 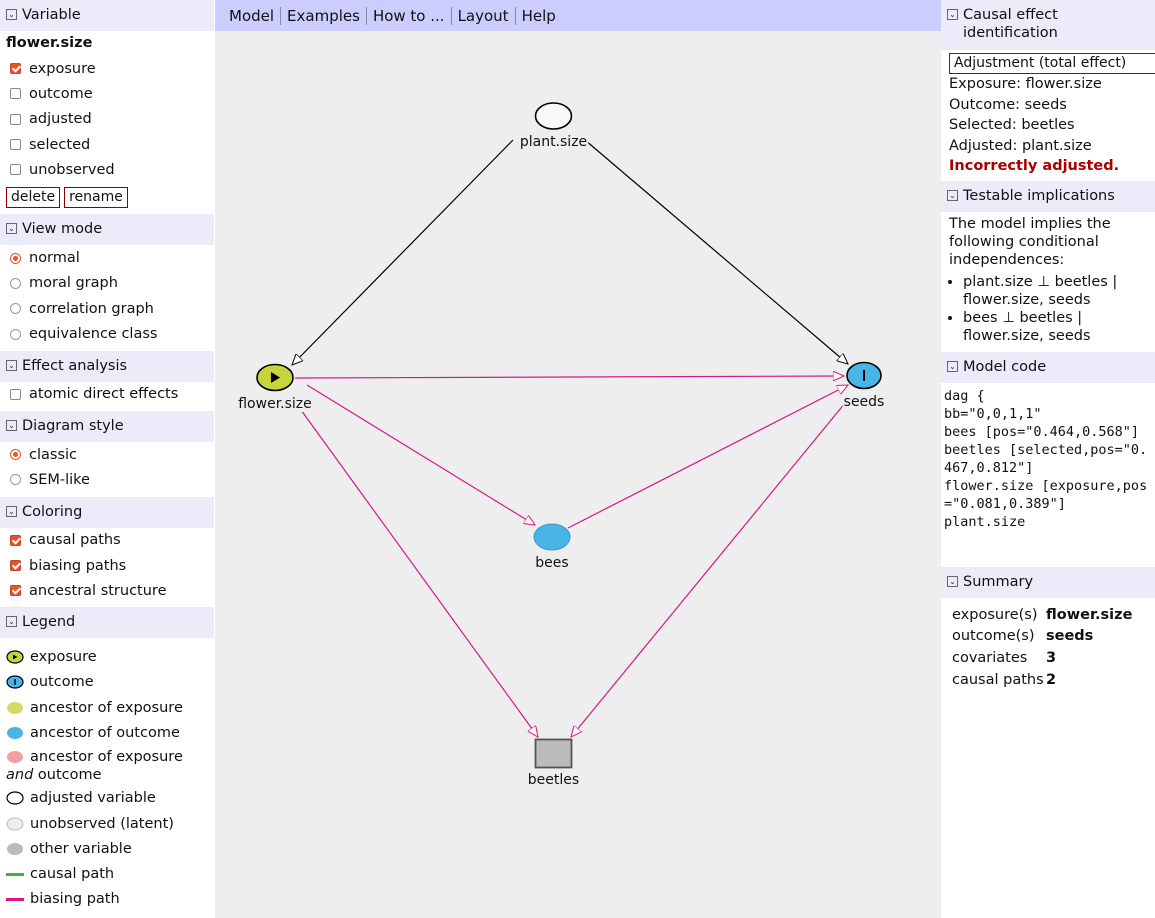 I want to click on outcome-checkbox-row: outcome, so click(x=107, y=93).